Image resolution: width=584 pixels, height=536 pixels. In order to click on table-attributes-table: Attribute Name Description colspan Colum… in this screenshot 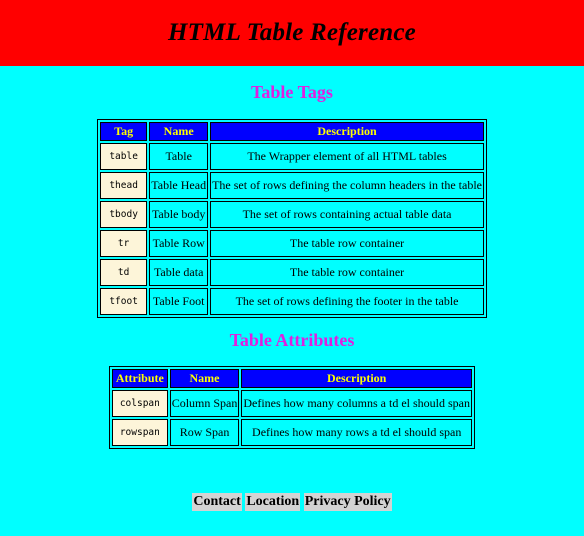, I will do `click(292, 407)`.